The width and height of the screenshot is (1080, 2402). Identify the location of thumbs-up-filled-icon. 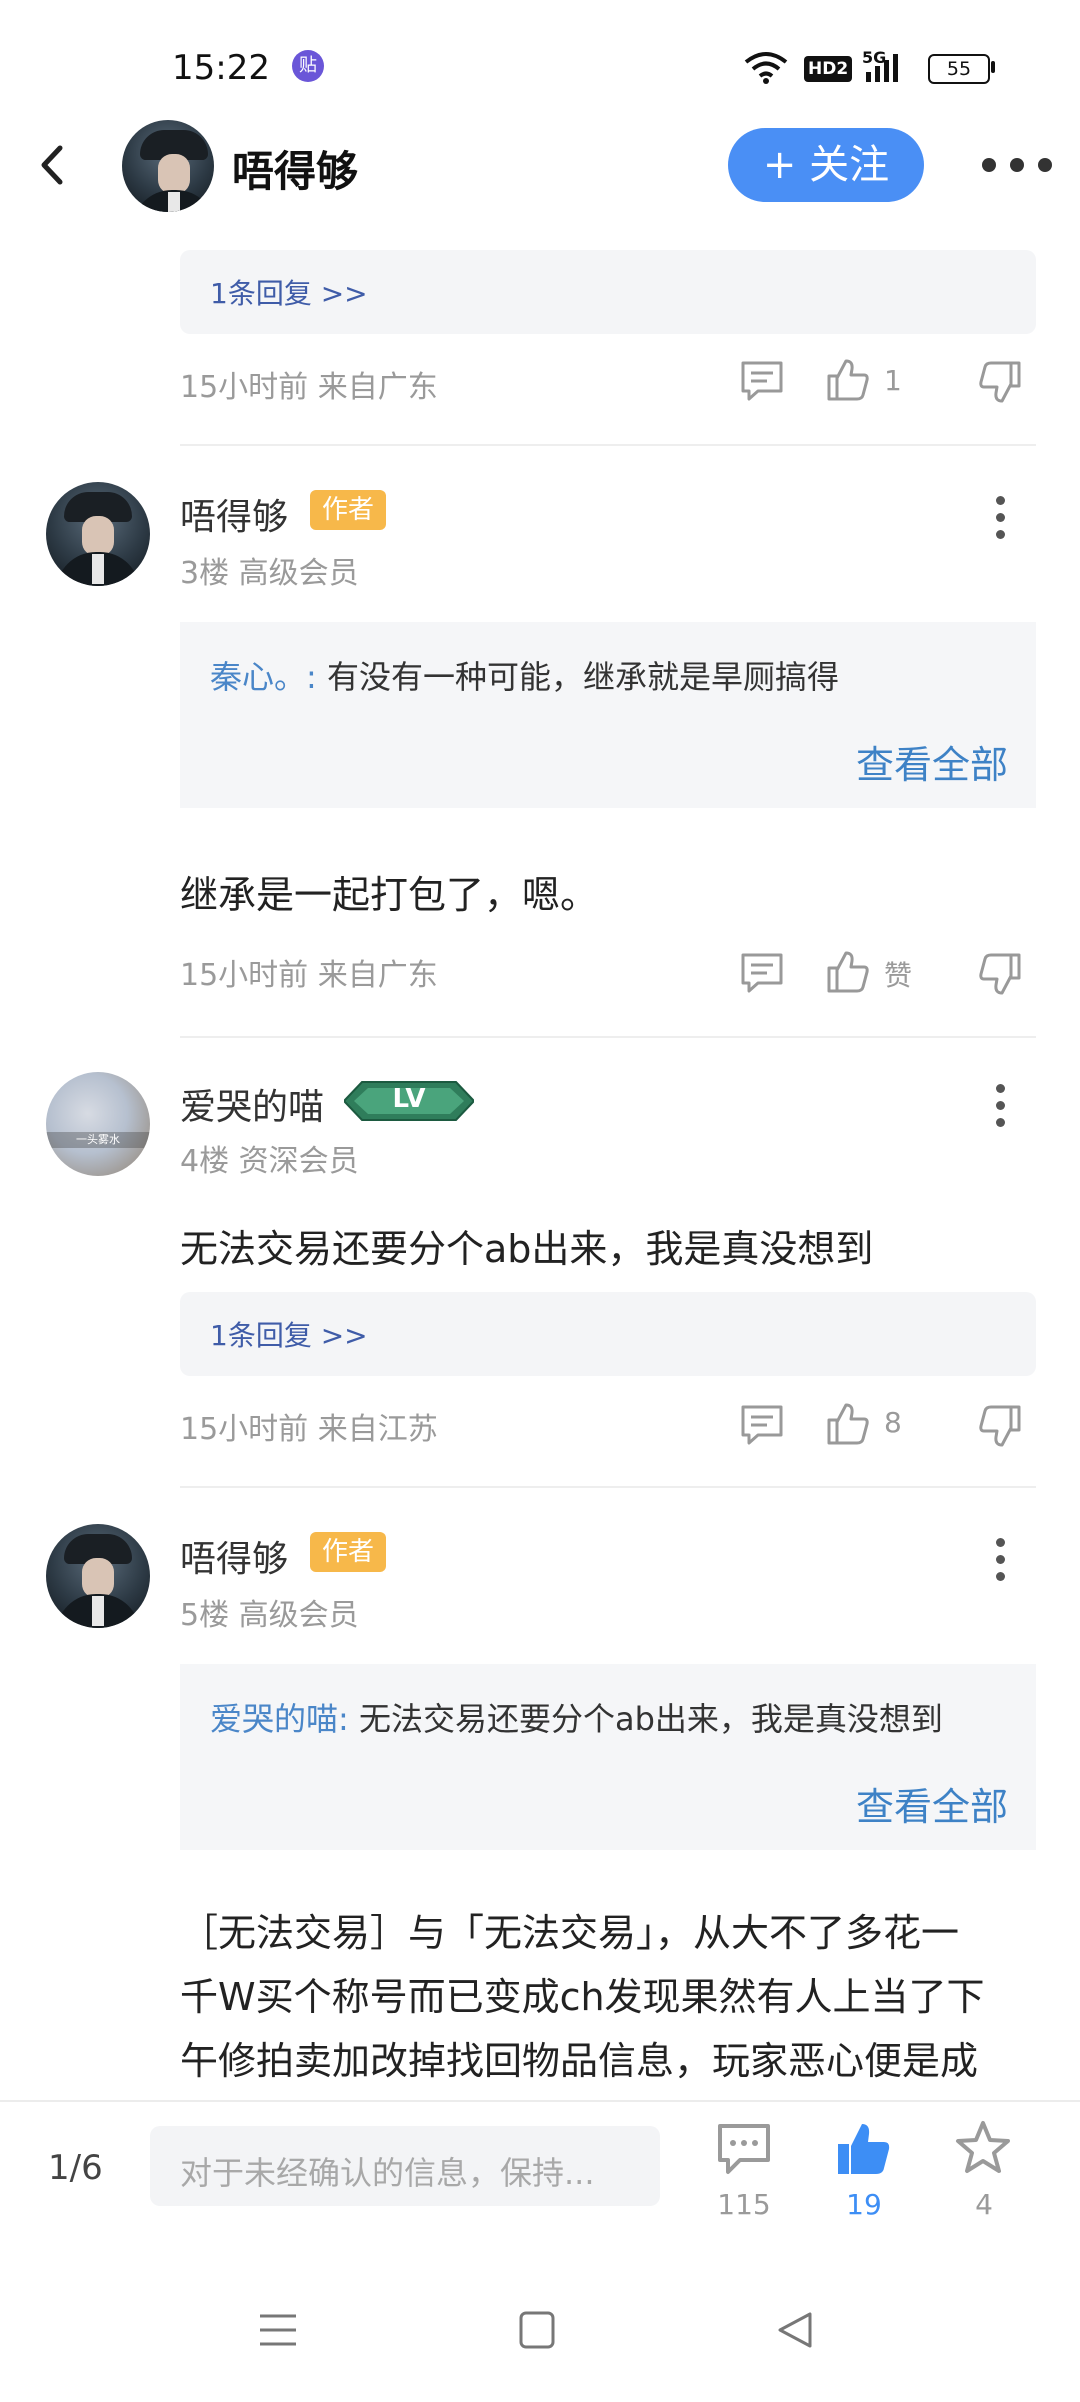
(863, 2149).